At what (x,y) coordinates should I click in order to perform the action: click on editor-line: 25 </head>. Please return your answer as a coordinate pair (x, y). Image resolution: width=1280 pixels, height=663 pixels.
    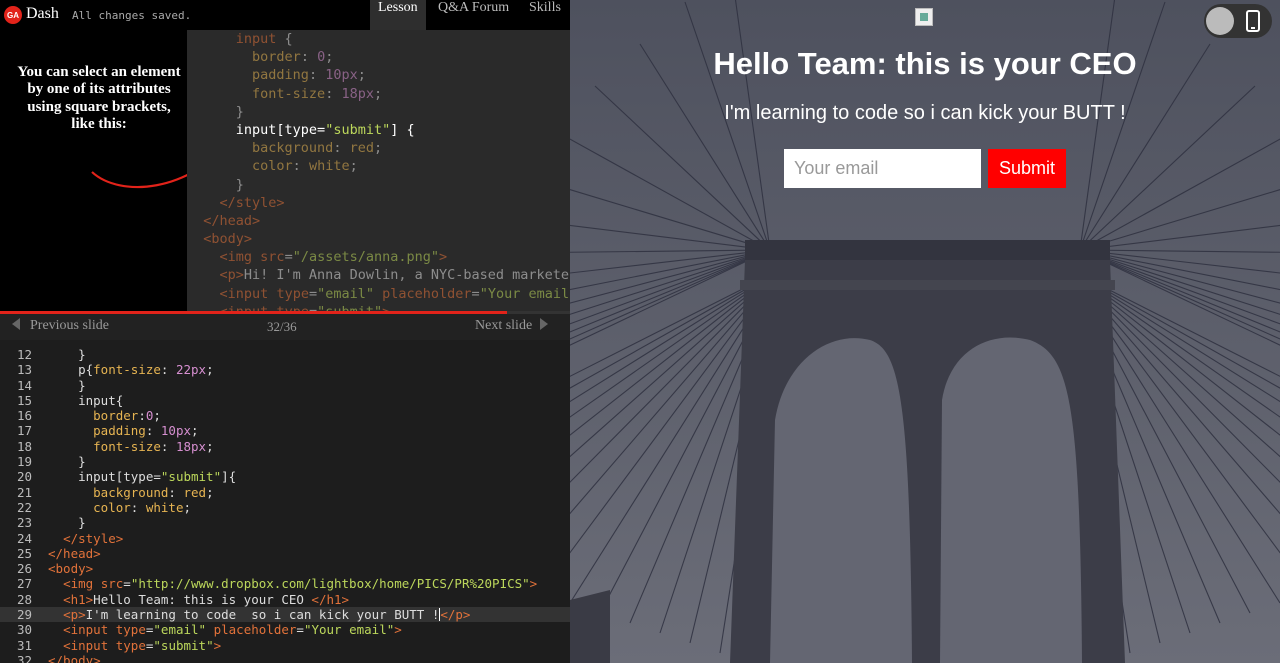
    Looking at the image, I should click on (285, 553).